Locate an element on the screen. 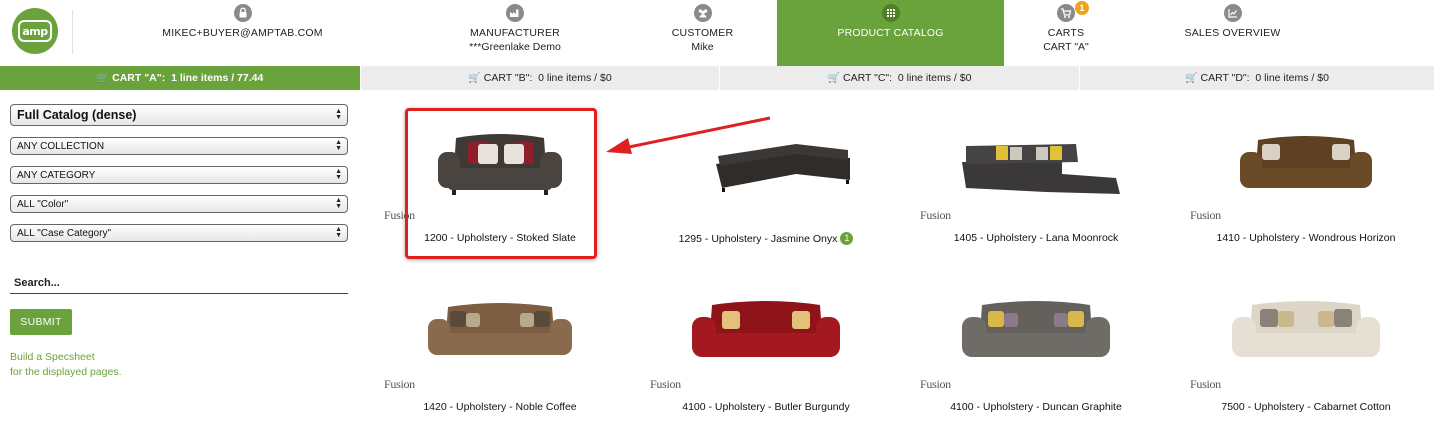 The image size is (1434, 434). product-title: 1405 - Upholstery - Lana Moonrock is located at coordinates (1036, 238).